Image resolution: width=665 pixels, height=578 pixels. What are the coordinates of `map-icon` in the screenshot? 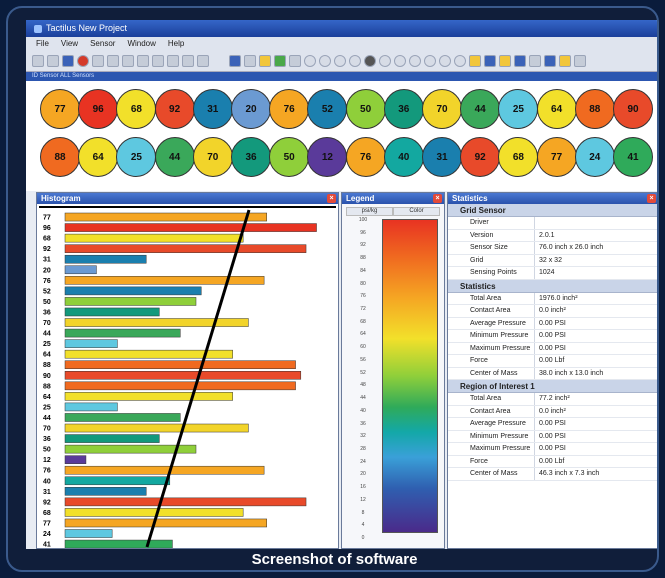 It's located at (295, 60).